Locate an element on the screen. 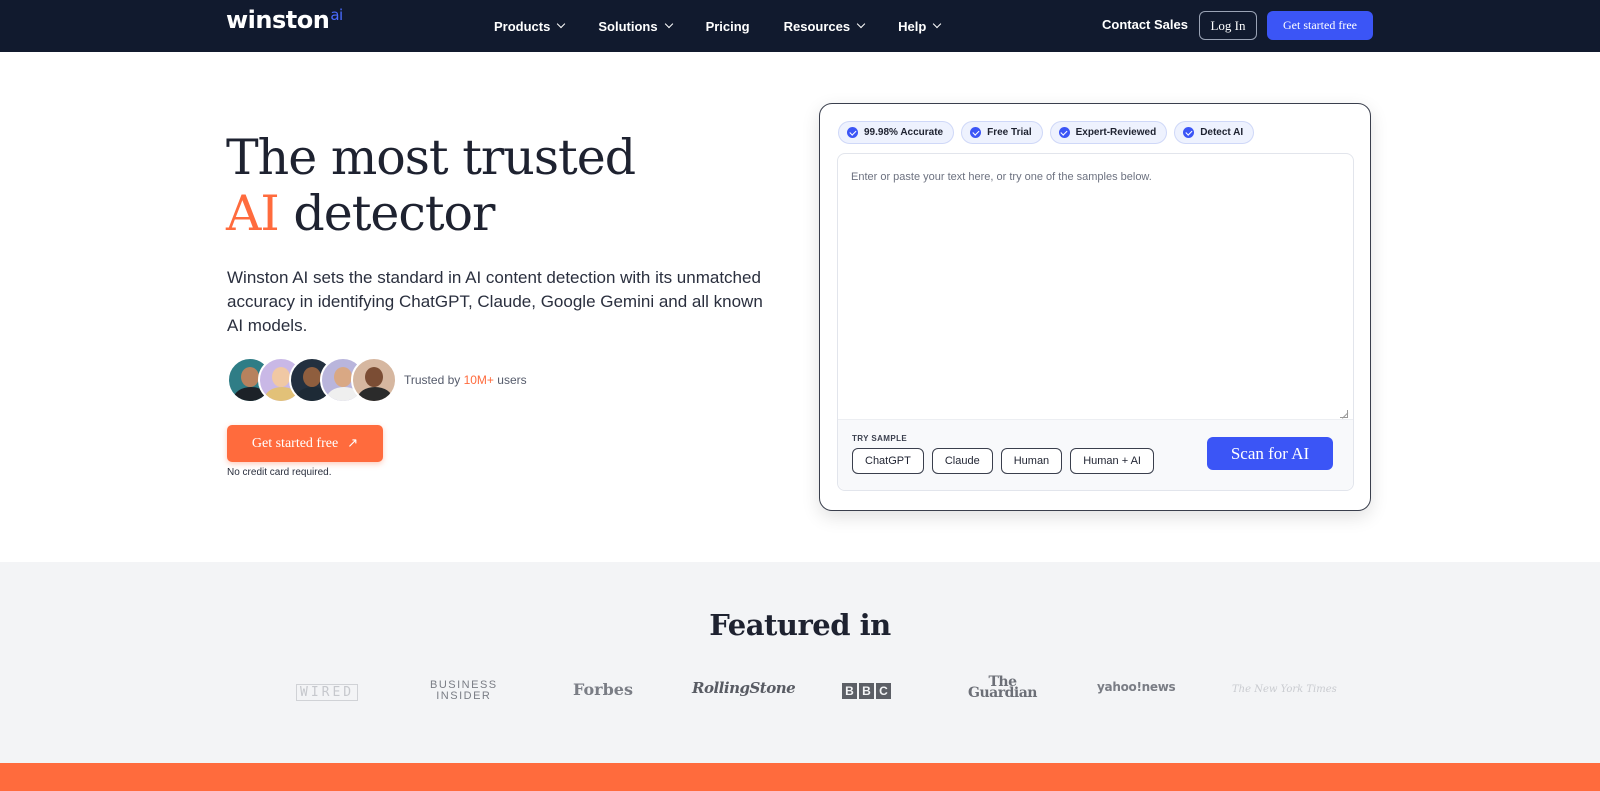  logo-suffix: ai is located at coordinates (336, 15).